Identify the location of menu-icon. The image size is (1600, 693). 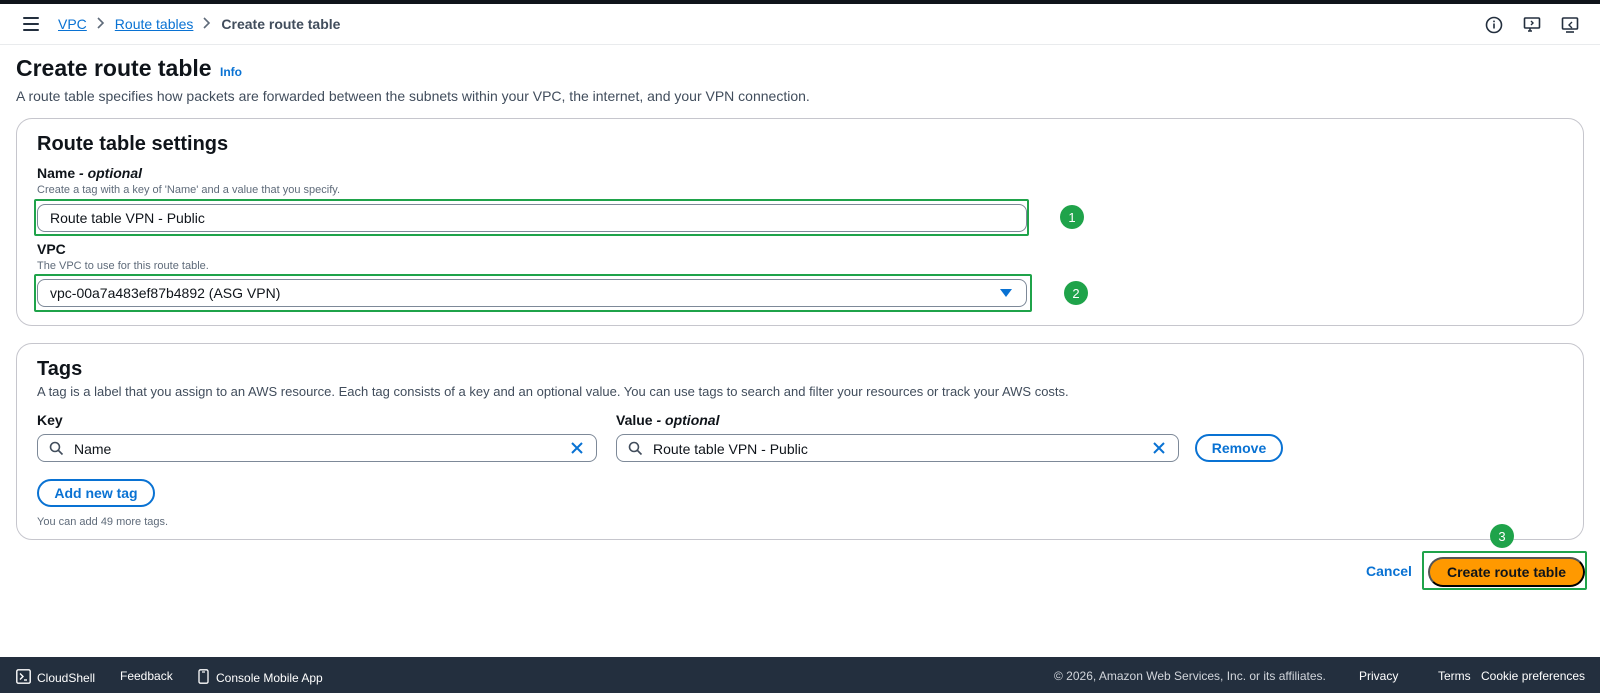
(31, 24).